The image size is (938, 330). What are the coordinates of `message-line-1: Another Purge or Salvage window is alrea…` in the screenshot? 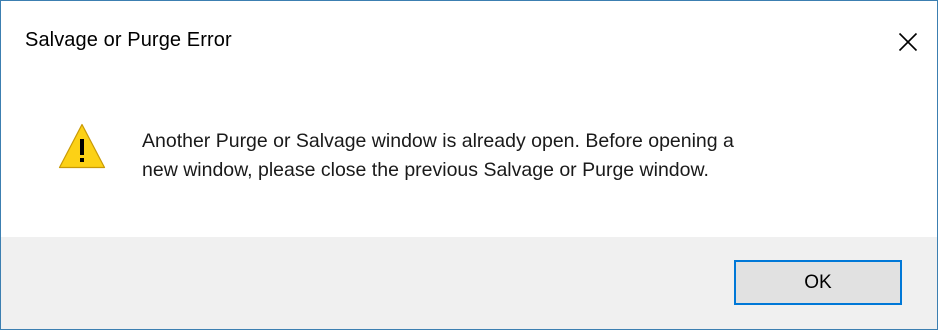 It's located at (438, 141).